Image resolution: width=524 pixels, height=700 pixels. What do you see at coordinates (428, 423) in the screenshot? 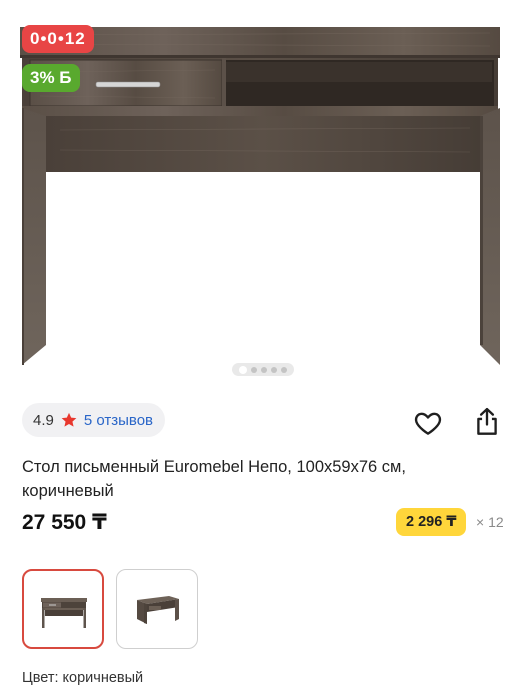
I see `heart-icon` at bounding box center [428, 423].